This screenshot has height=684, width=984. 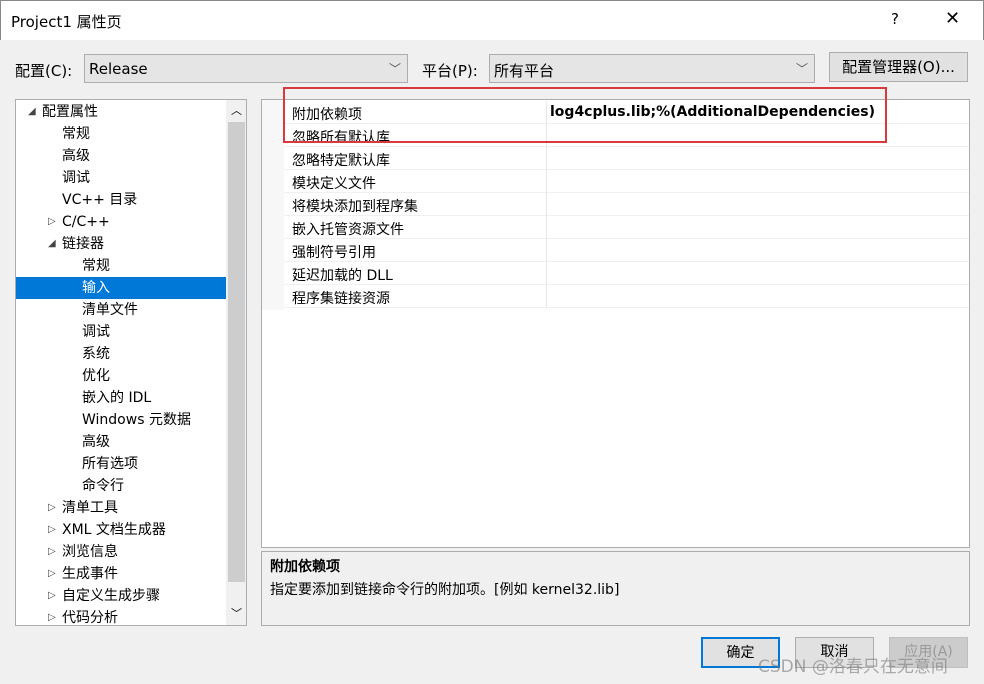 I want to click on tree-item: 命令行, so click(x=121, y=486).